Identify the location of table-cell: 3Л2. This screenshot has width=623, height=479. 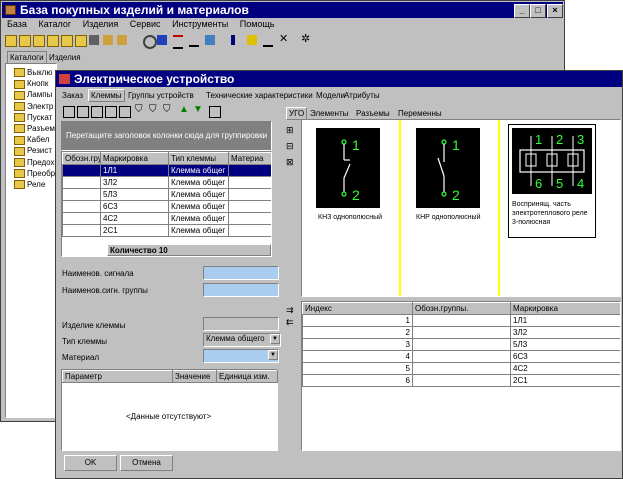
(565, 332).